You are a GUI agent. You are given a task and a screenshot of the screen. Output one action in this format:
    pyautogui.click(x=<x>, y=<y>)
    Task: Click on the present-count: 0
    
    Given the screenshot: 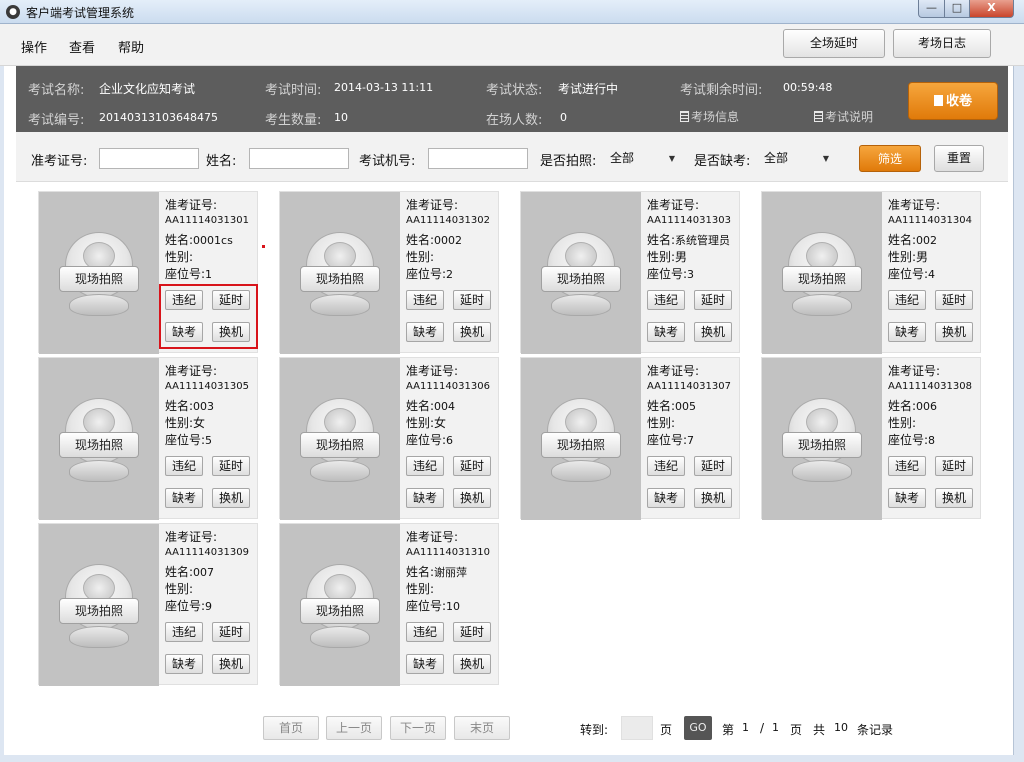 What is the action you would take?
    pyautogui.click(x=563, y=117)
    